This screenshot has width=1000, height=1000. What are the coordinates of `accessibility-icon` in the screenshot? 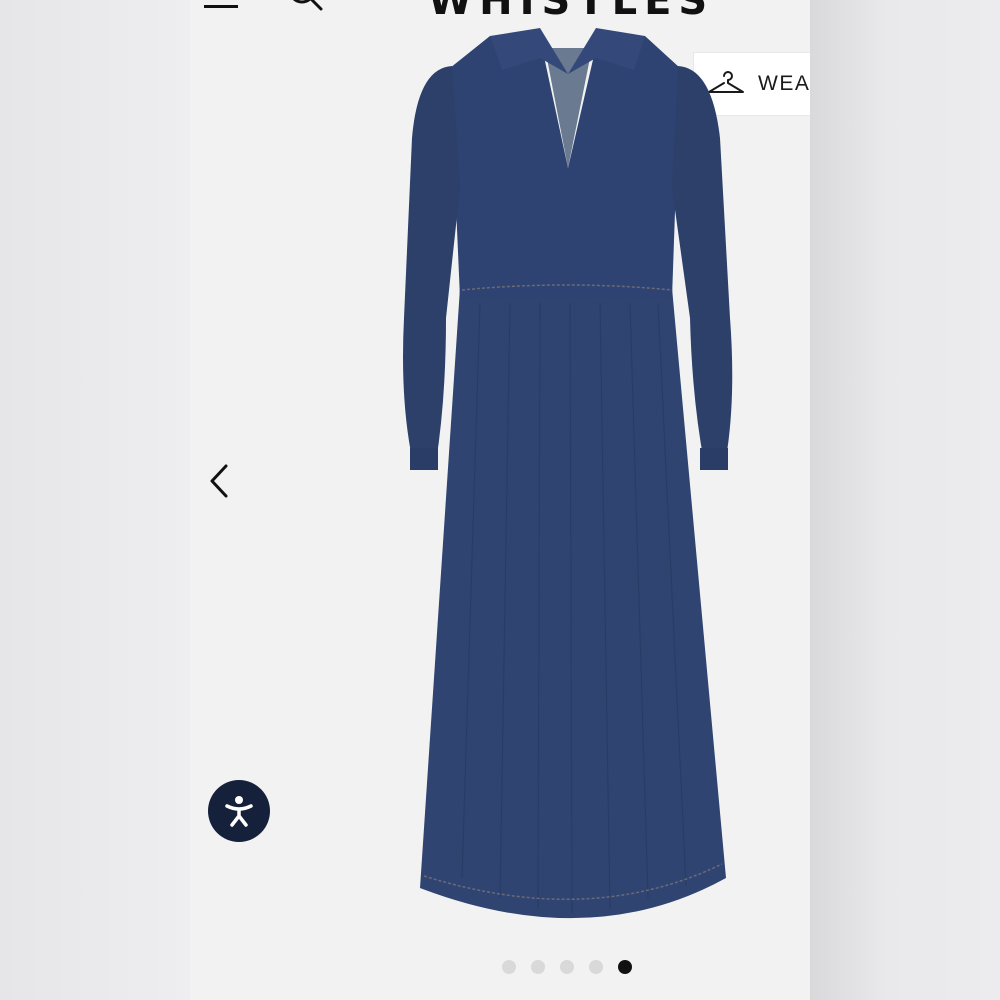 It's located at (239, 811).